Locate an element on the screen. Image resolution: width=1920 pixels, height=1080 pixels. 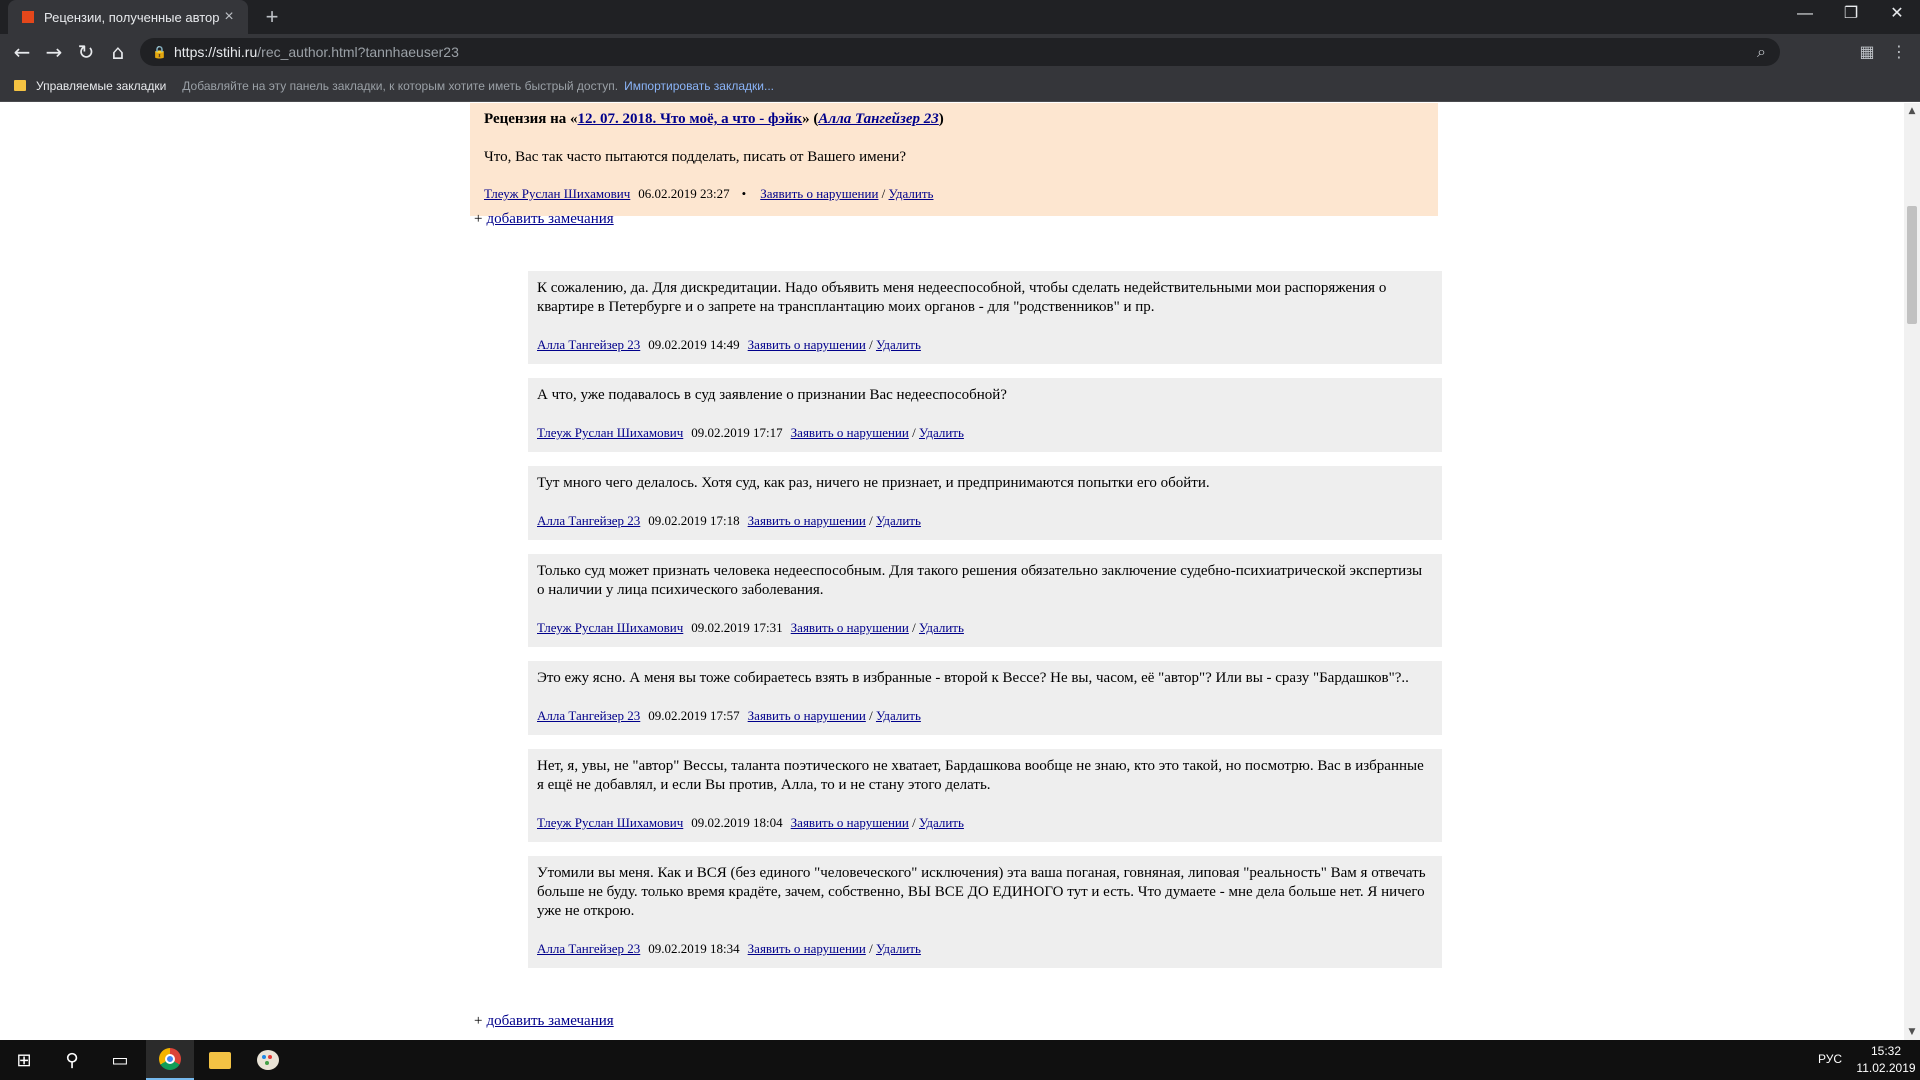
taskbar-paint is located at coordinates (268, 1060).